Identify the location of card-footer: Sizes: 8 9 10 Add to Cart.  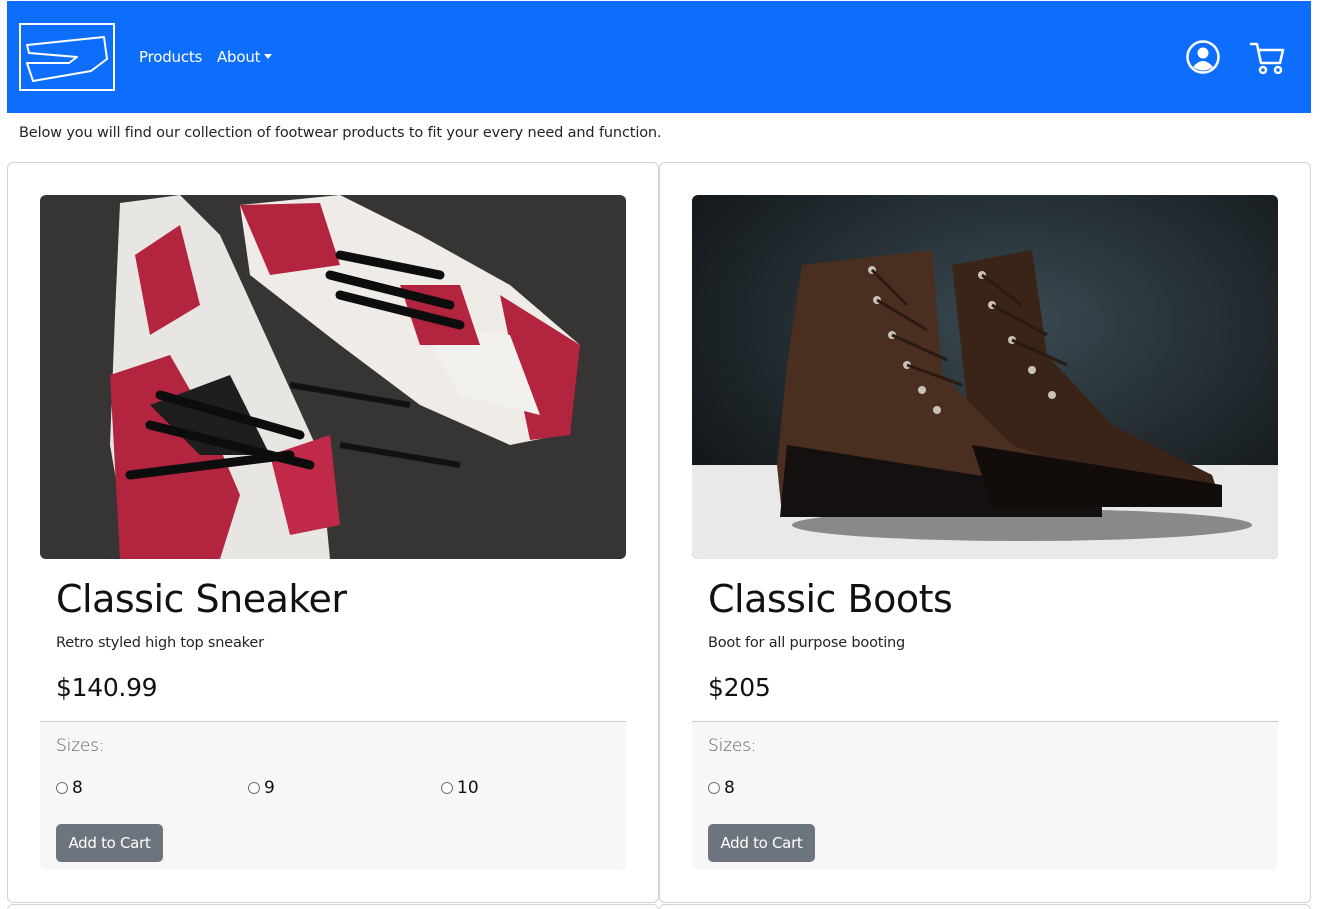
(333, 795).